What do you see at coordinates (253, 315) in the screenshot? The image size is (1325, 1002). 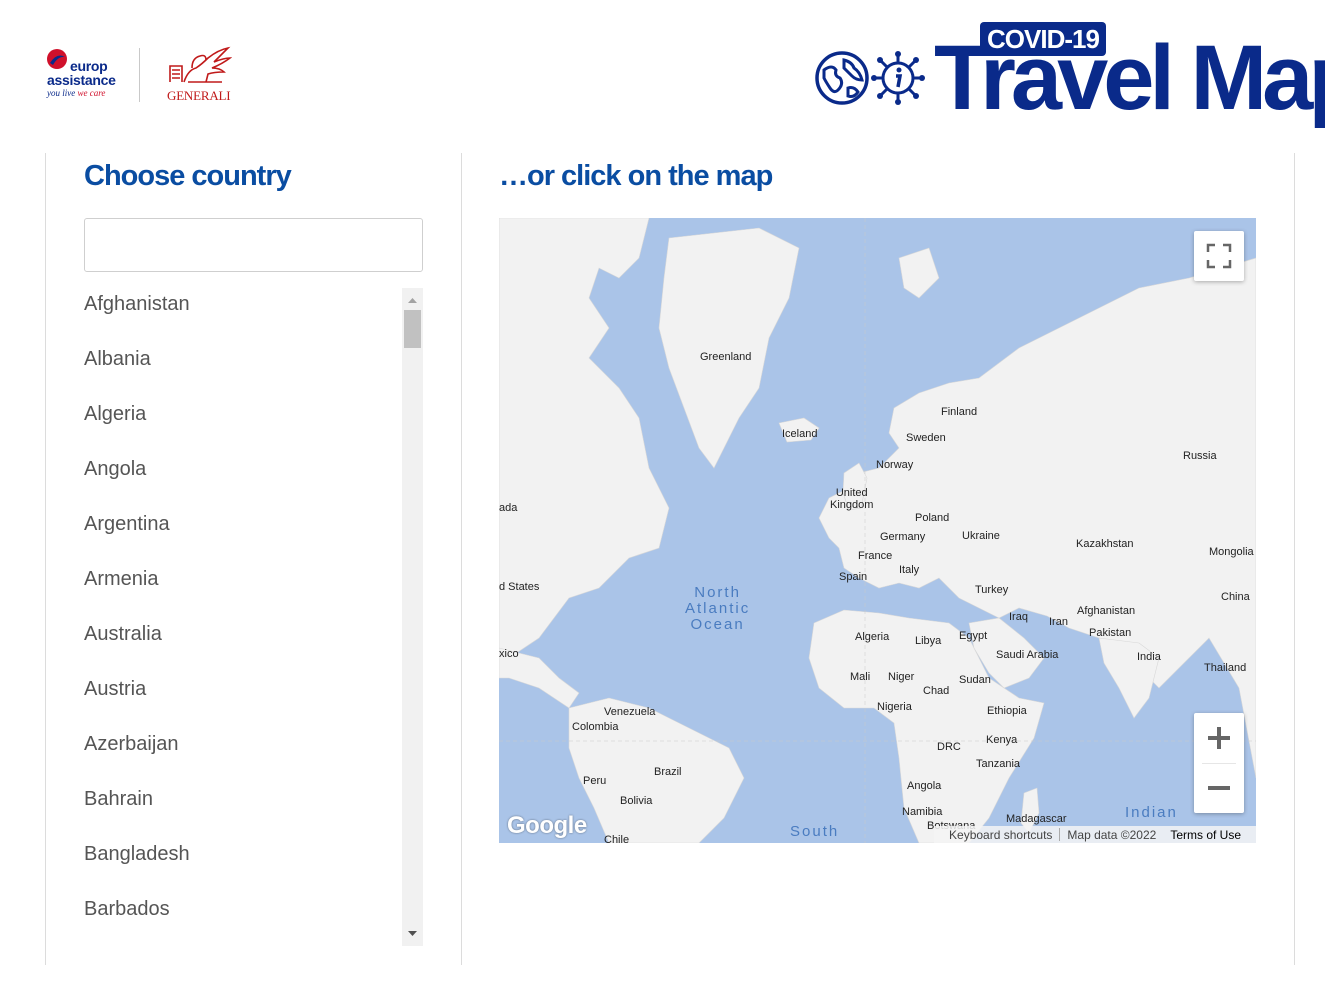 I see `country-item-afghanistan: Afghanistan` at bounding box center [253, 315].